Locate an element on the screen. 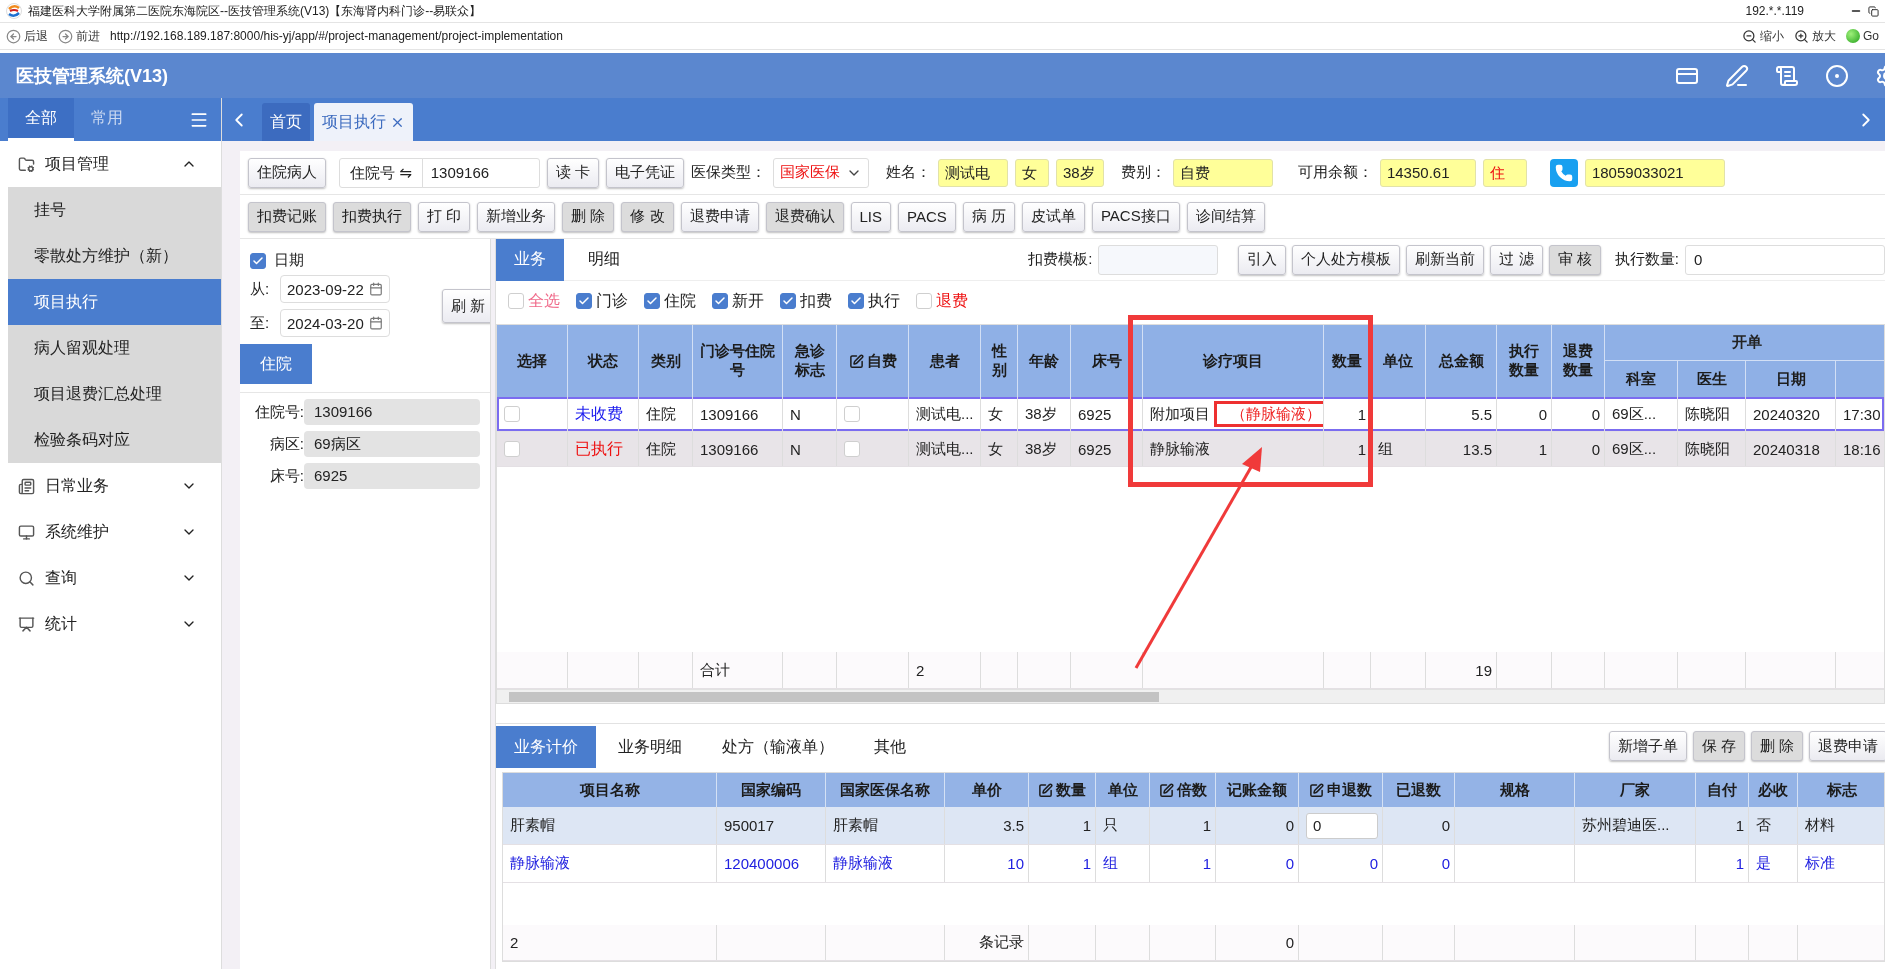 This screenshot has width=1885, height=969. document-icon is located at coordinates (1787, 75).